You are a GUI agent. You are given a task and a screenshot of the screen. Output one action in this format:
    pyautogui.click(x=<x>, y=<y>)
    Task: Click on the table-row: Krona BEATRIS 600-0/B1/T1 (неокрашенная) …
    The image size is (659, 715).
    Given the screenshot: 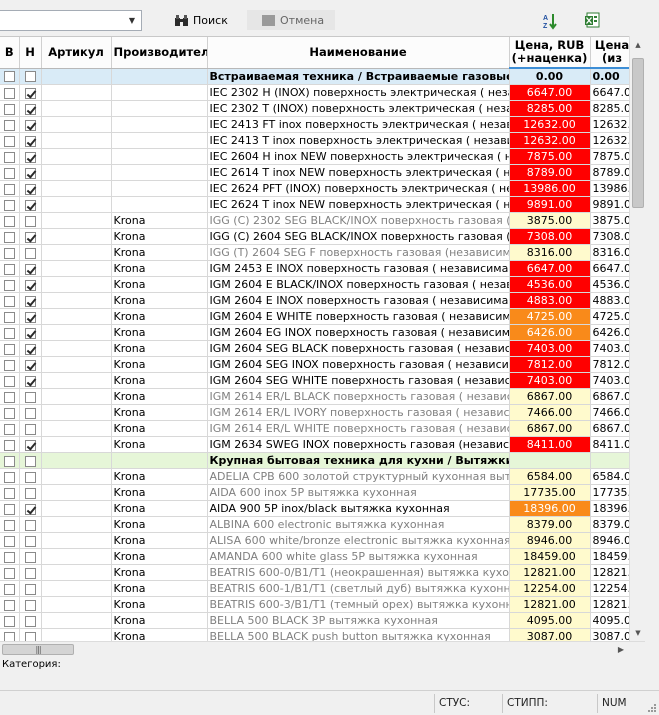 What is the action you would take?
    pyautogui.click(x=317, y=572)
    